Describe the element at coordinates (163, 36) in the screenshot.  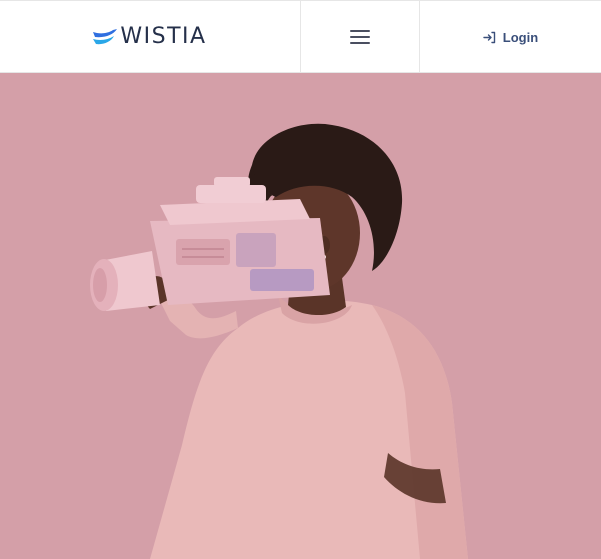
I see `logo-text: WISTIA` at that location.